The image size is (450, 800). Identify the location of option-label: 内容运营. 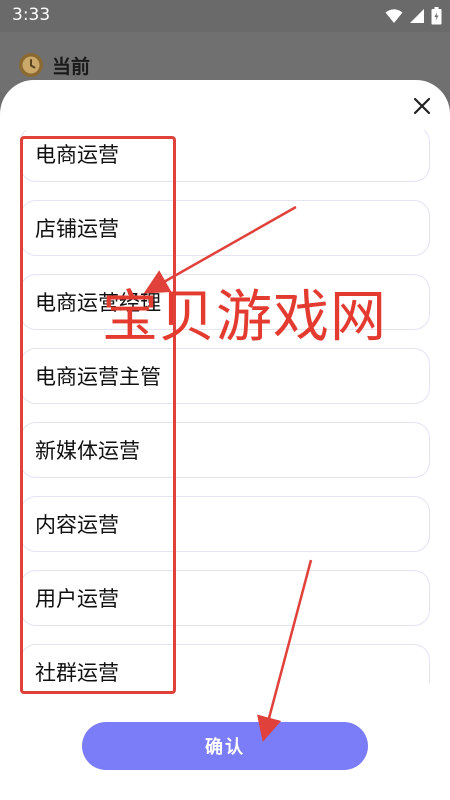
(77, 525).